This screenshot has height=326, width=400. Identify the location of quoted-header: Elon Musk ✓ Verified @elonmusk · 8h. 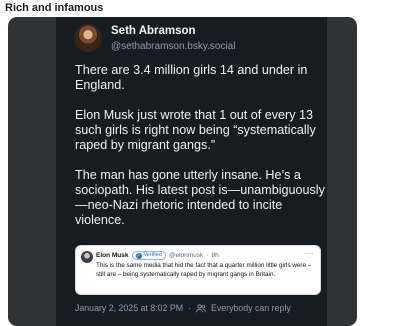
(157, 255).